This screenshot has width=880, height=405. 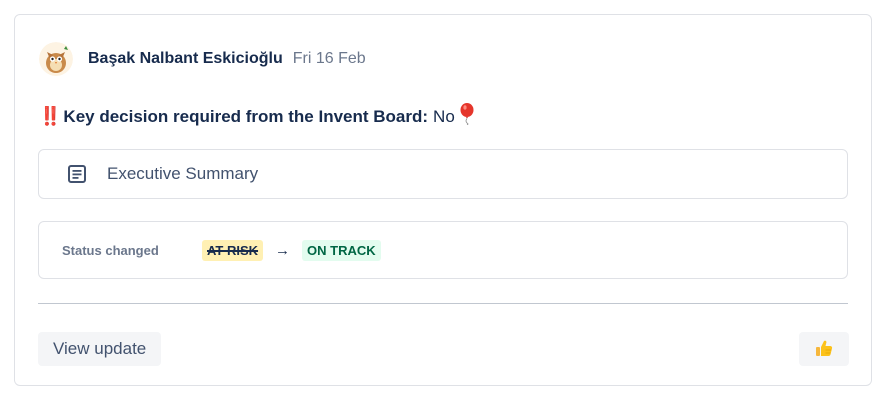 I want to click on balloon-icon, so click(x=467, y=116).